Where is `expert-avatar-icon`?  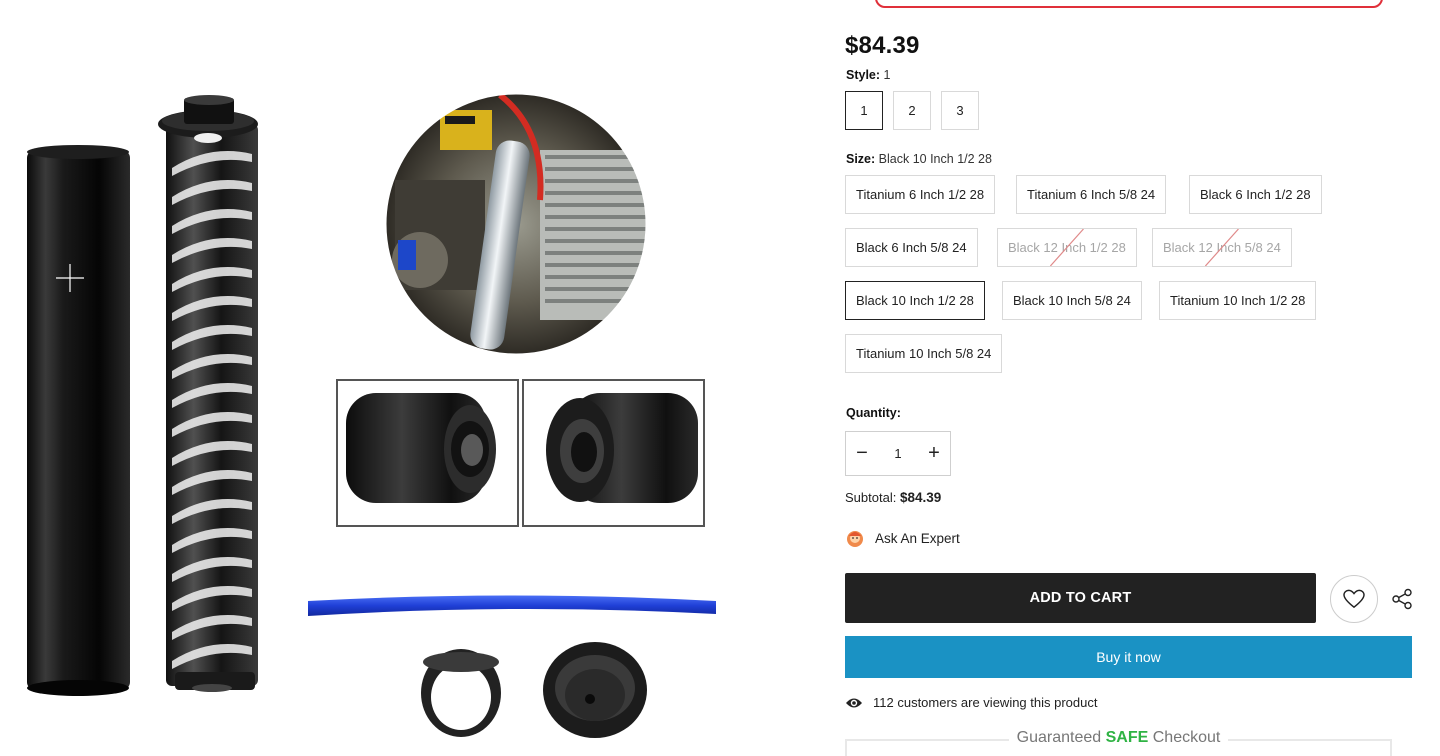
expert-avatar-icon is located at coordinates (855, 539).